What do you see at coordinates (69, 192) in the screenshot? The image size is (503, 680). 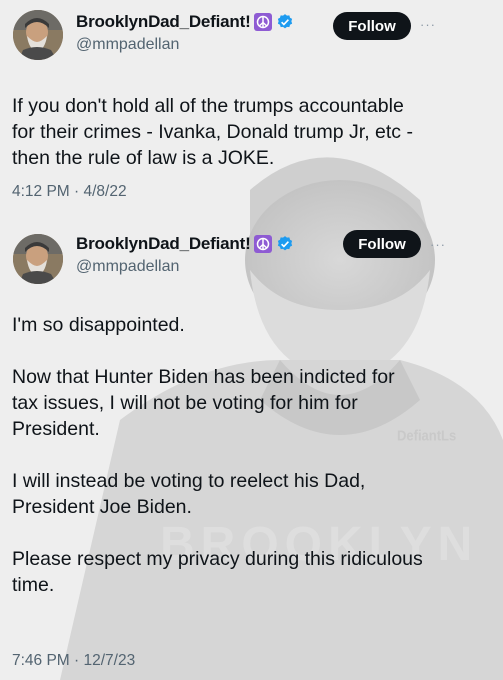 I see `timestamp: 4:12 PM · 4/8/22` at bounding box center [69, 192].